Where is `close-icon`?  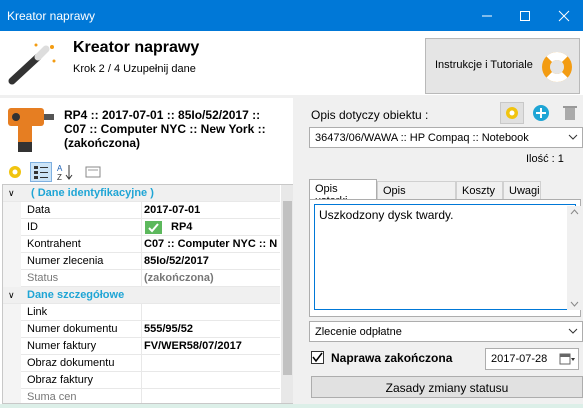 close-icon is located at coordinates (564, 15).